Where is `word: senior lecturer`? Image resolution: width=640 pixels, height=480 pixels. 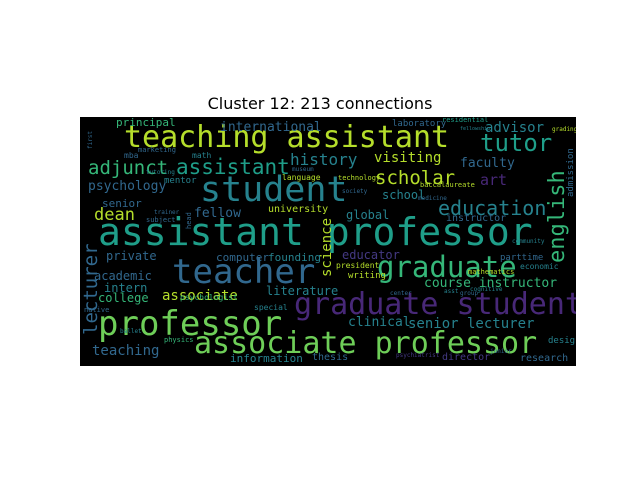 word: senior lecturer is located at coordinates (471, 324).